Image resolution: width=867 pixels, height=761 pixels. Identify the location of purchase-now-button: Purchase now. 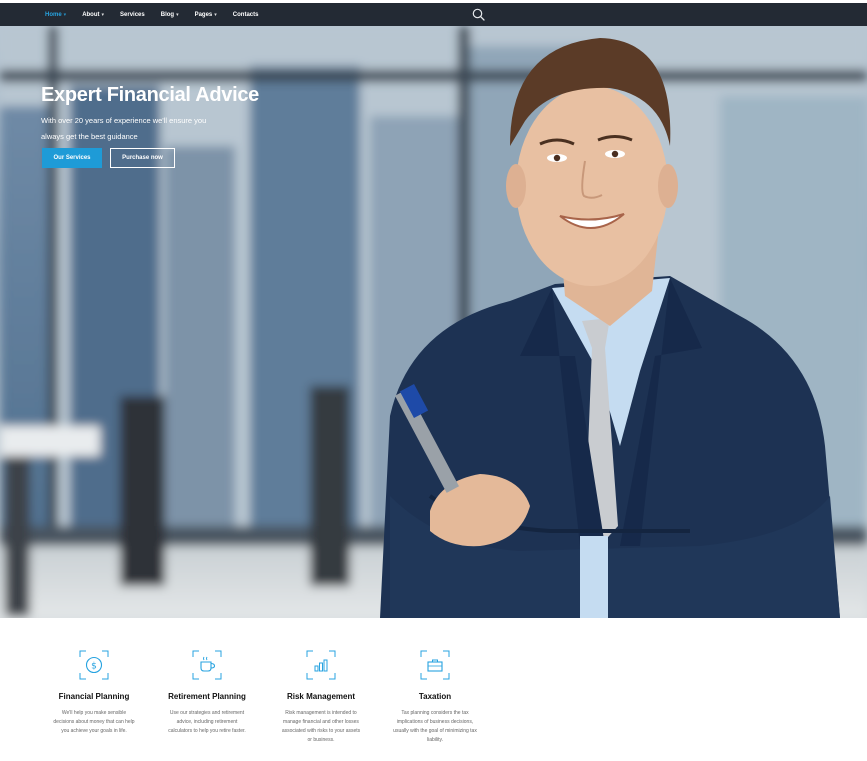
(142, 158).